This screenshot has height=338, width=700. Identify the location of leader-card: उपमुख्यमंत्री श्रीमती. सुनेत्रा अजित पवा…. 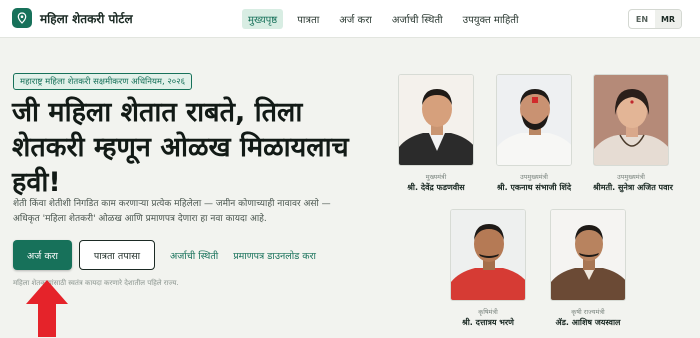
(633, 133).